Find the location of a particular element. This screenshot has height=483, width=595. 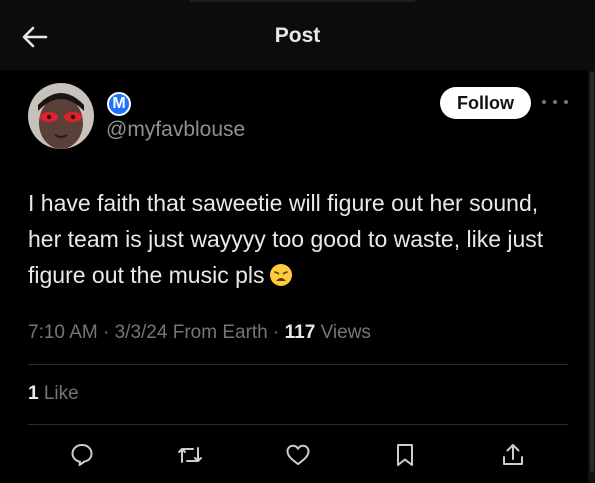

follow-button: Follow is located at coordinates (485, 103).